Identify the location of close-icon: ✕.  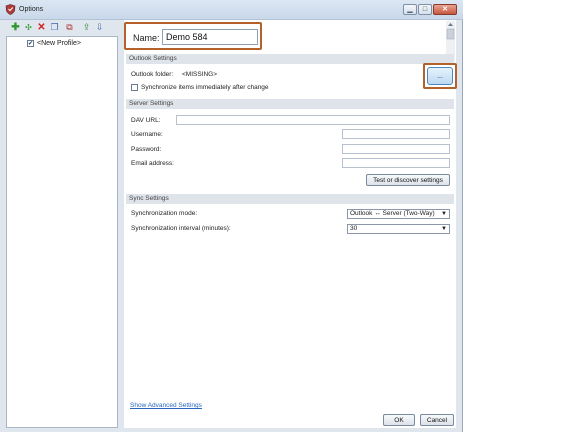
(445, 9).